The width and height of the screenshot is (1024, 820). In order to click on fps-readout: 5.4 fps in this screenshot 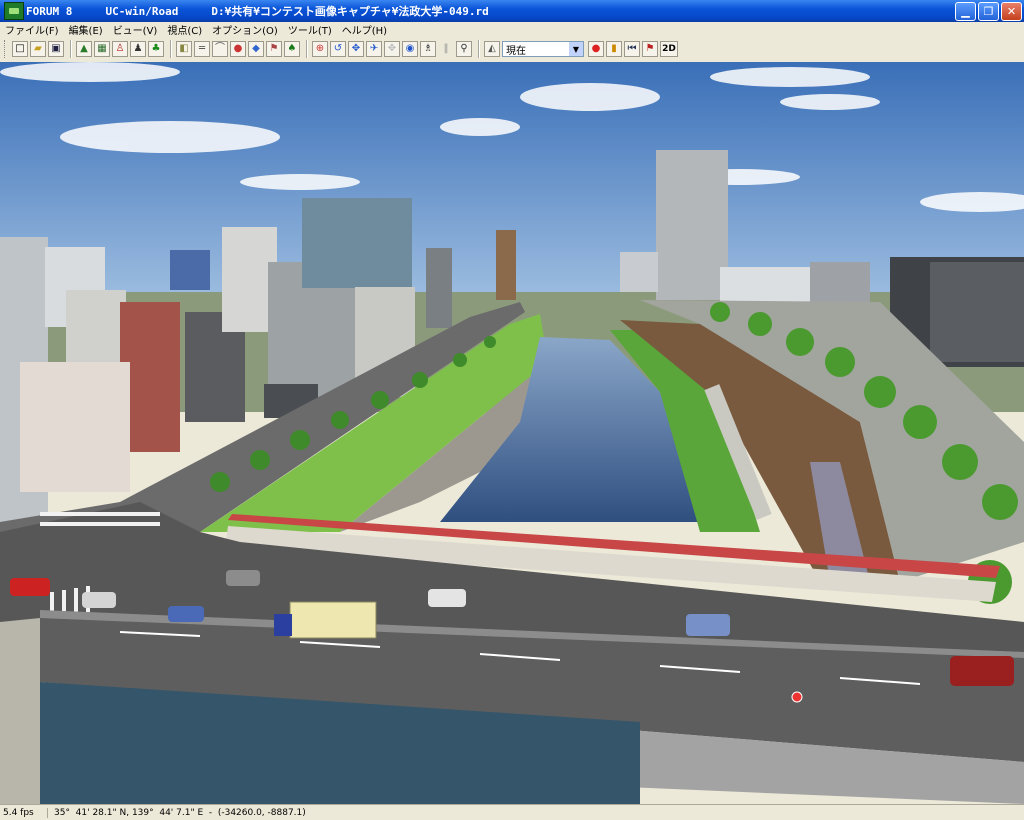, I will do `click(24, 812)`.